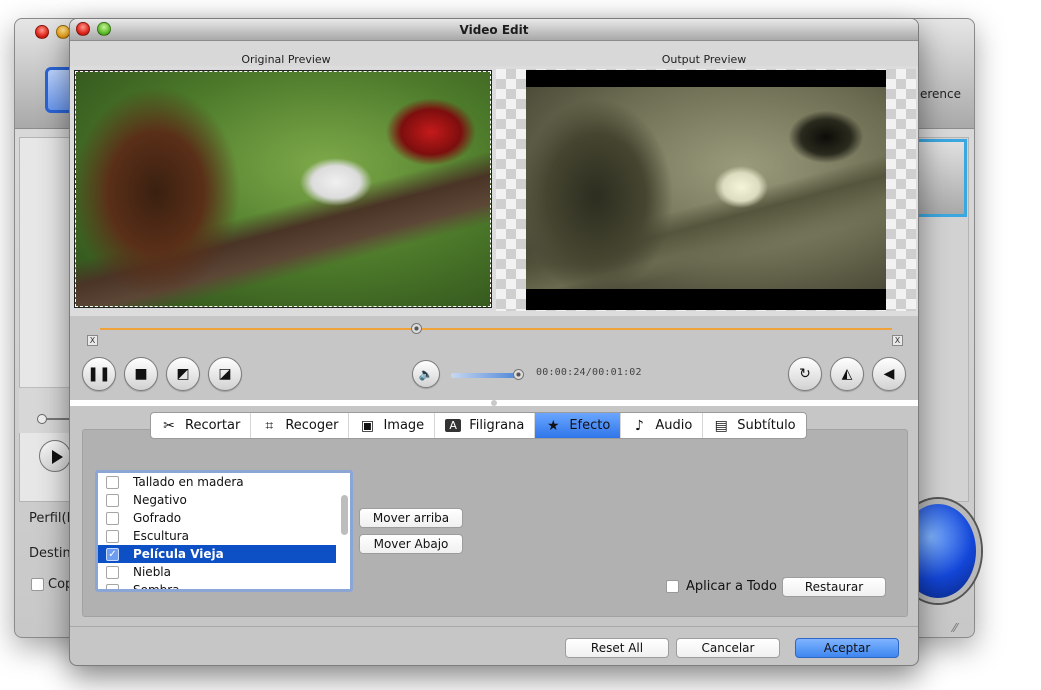  Describe the element at coordinates (416, 328) in the screenshot. I see `timeline-playhead` at that location.